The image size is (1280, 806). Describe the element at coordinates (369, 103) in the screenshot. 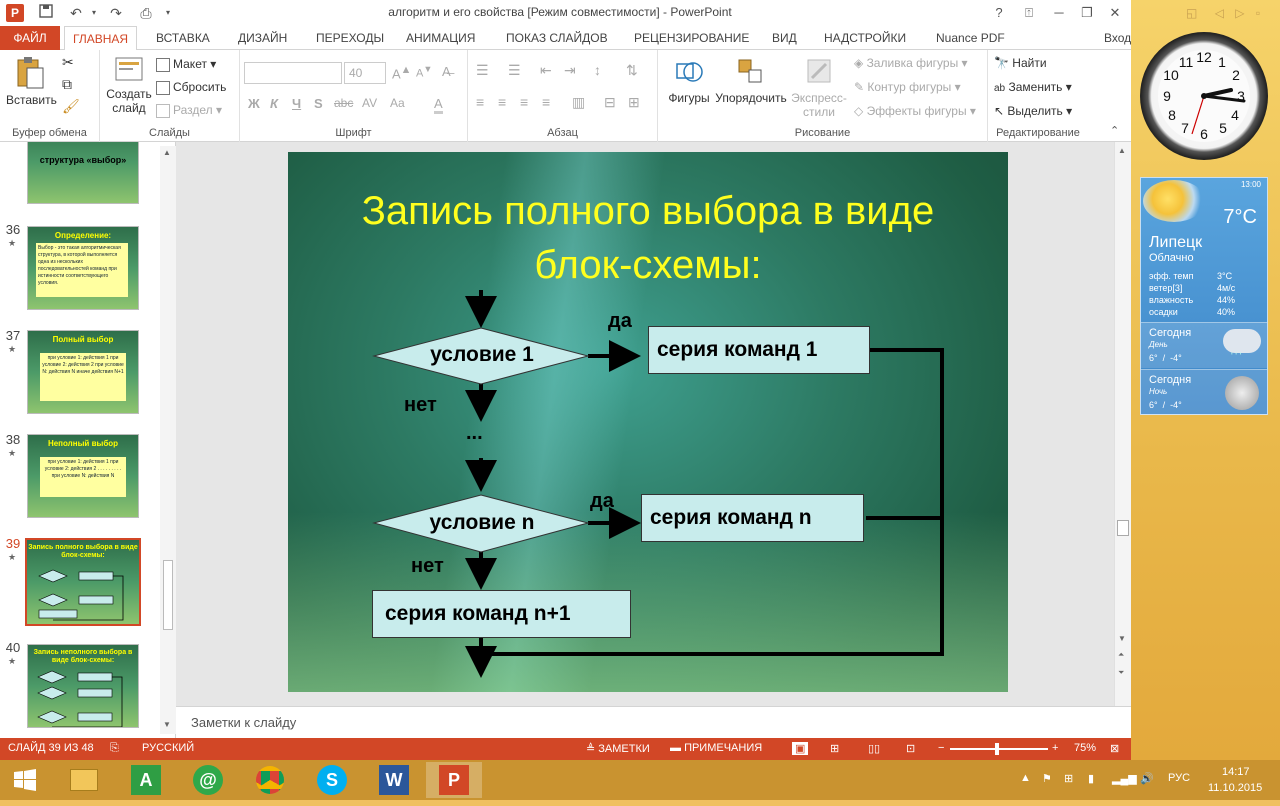

I see `char-spacing-button: AV` at that location.